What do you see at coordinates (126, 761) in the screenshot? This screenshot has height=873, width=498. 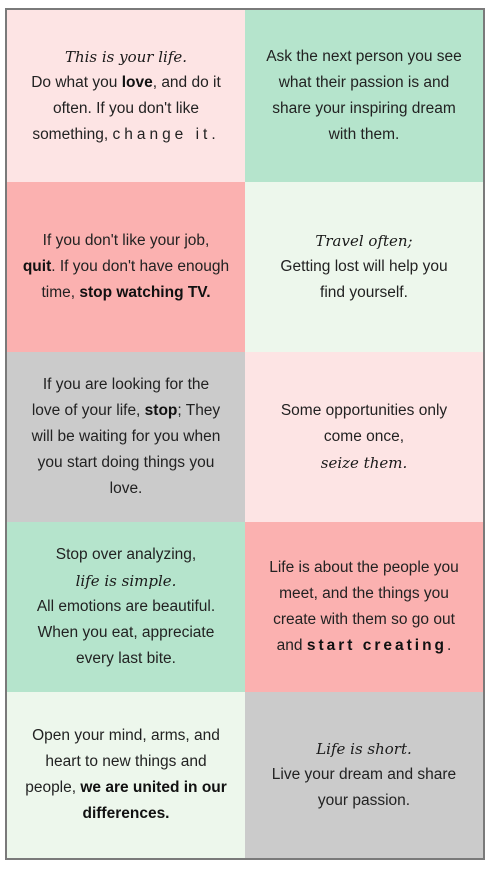 I see `quote-line: heart to new things and` at bounding box center [126, 761].